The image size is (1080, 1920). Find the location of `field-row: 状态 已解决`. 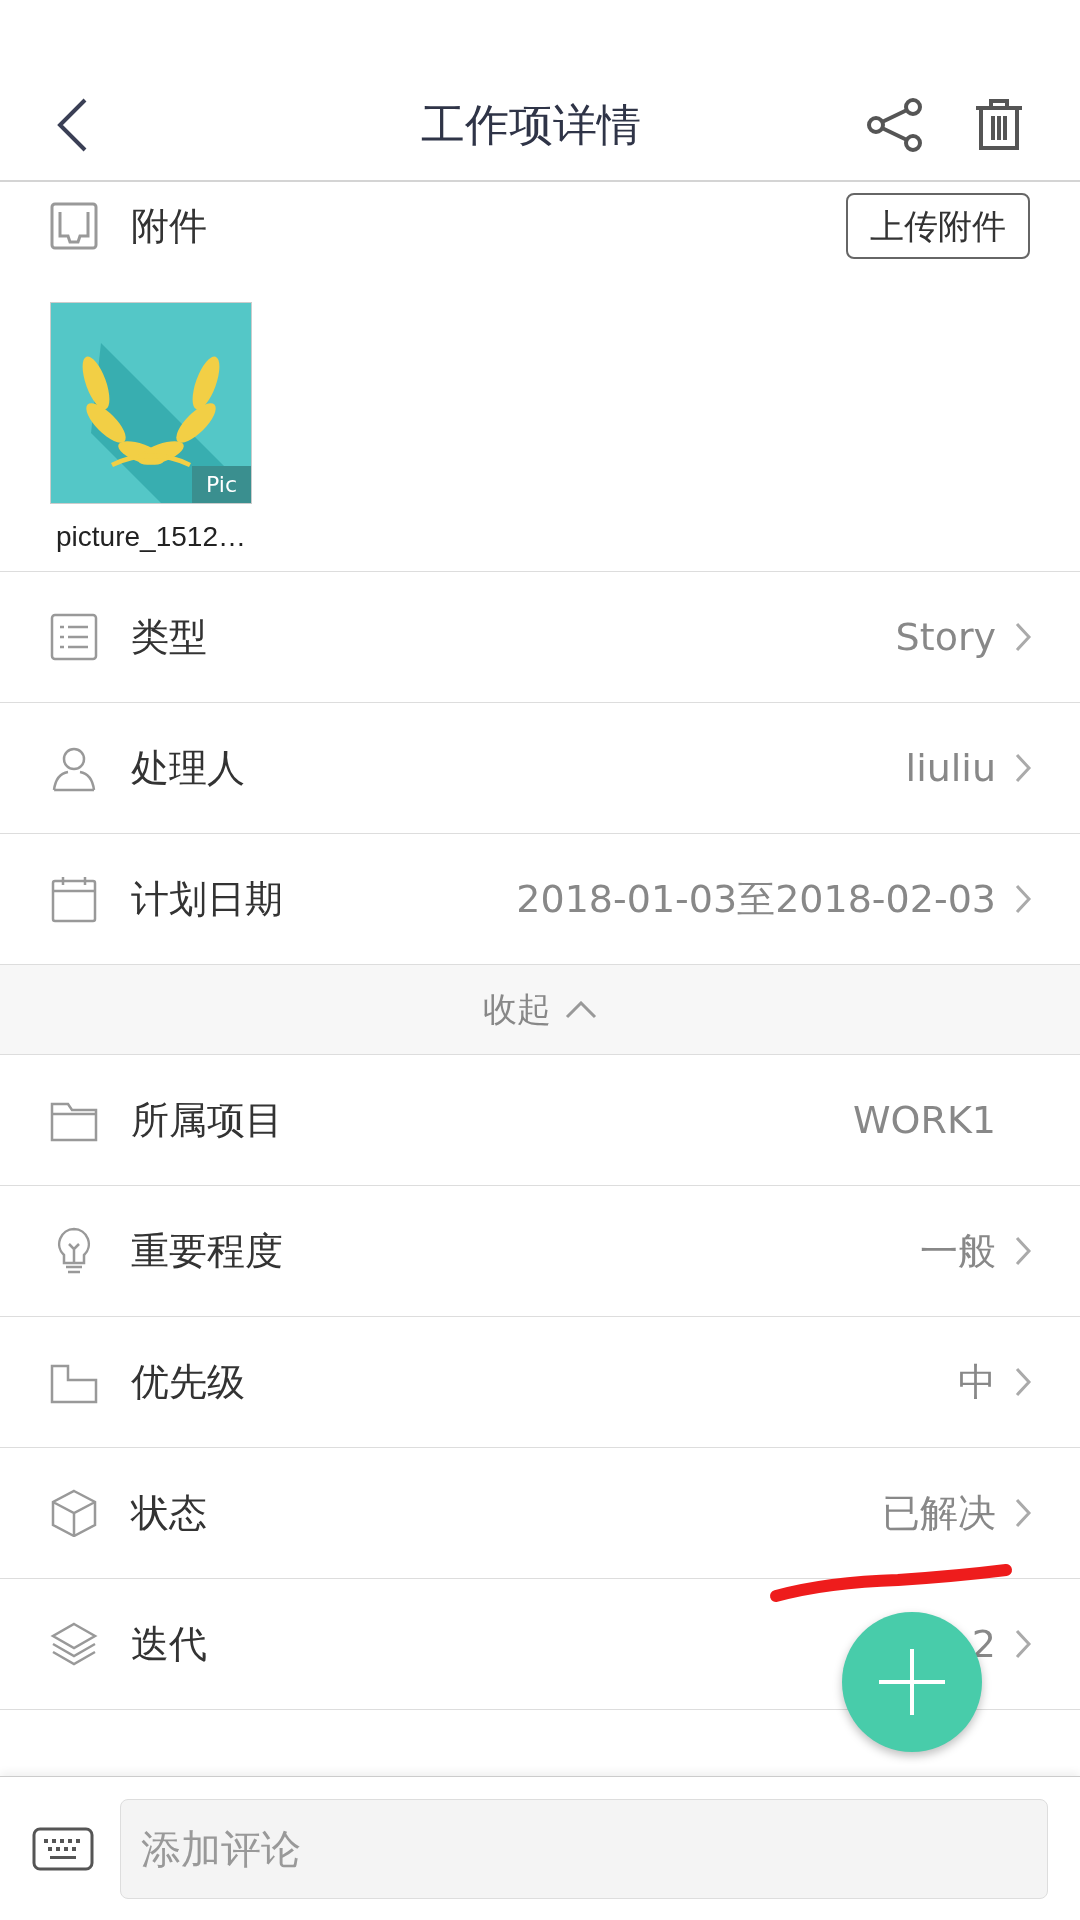

field-row: 状态 已解决 is located at coordinates (540, 1513).